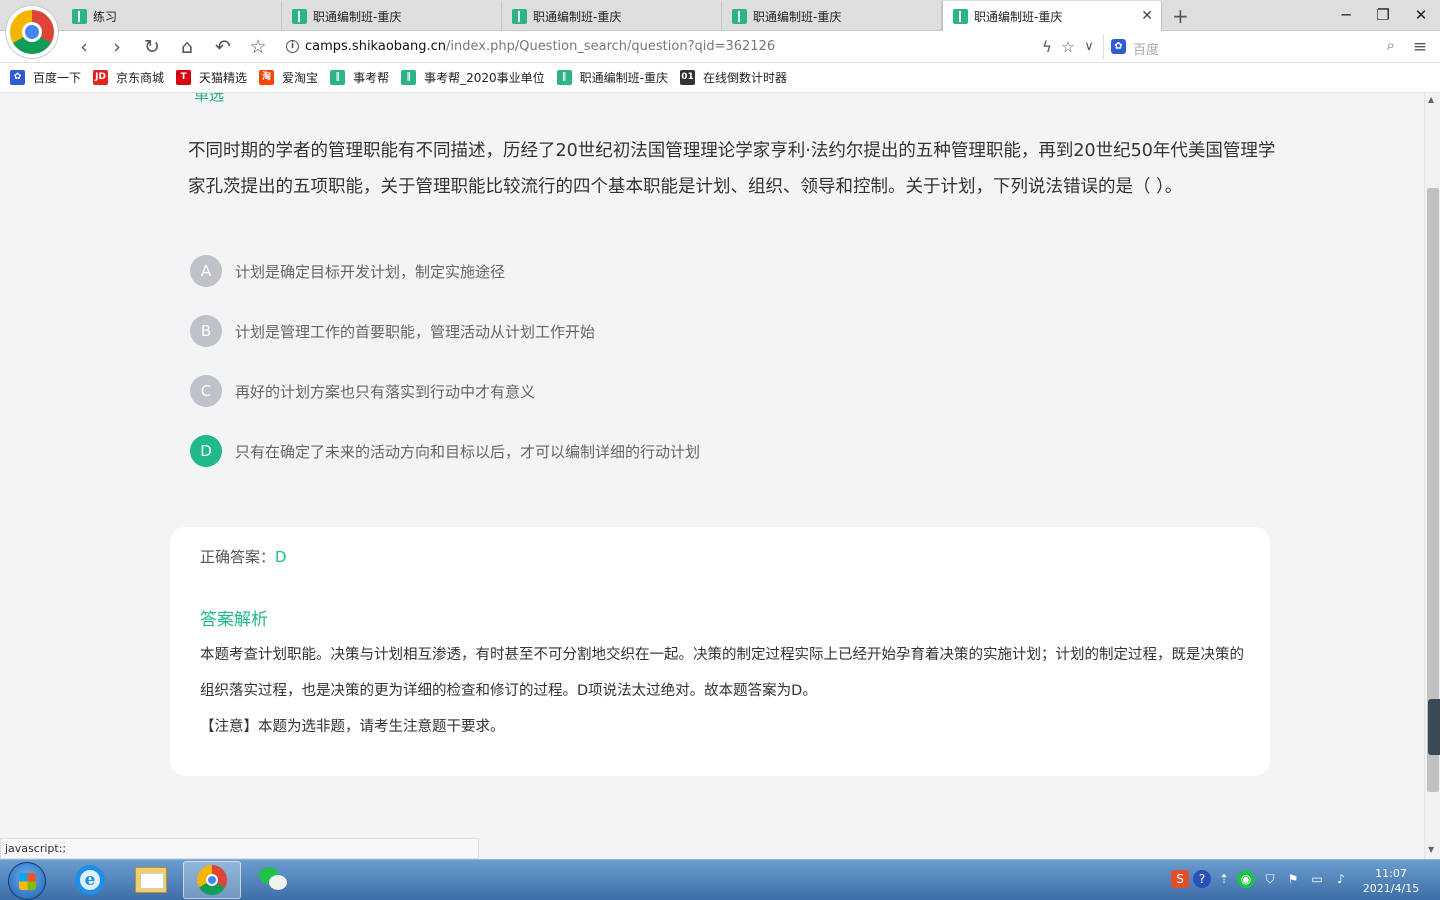 Image resolution: width=1440 pixels, height=900 pixels. Describe the element at coordinates (720, 879) in the screenshot. I see `taskbar: e S ? ⇡ ◉ ⛉ ⚑ ▭ ♪ 11:07 2021/4/15` at that location.